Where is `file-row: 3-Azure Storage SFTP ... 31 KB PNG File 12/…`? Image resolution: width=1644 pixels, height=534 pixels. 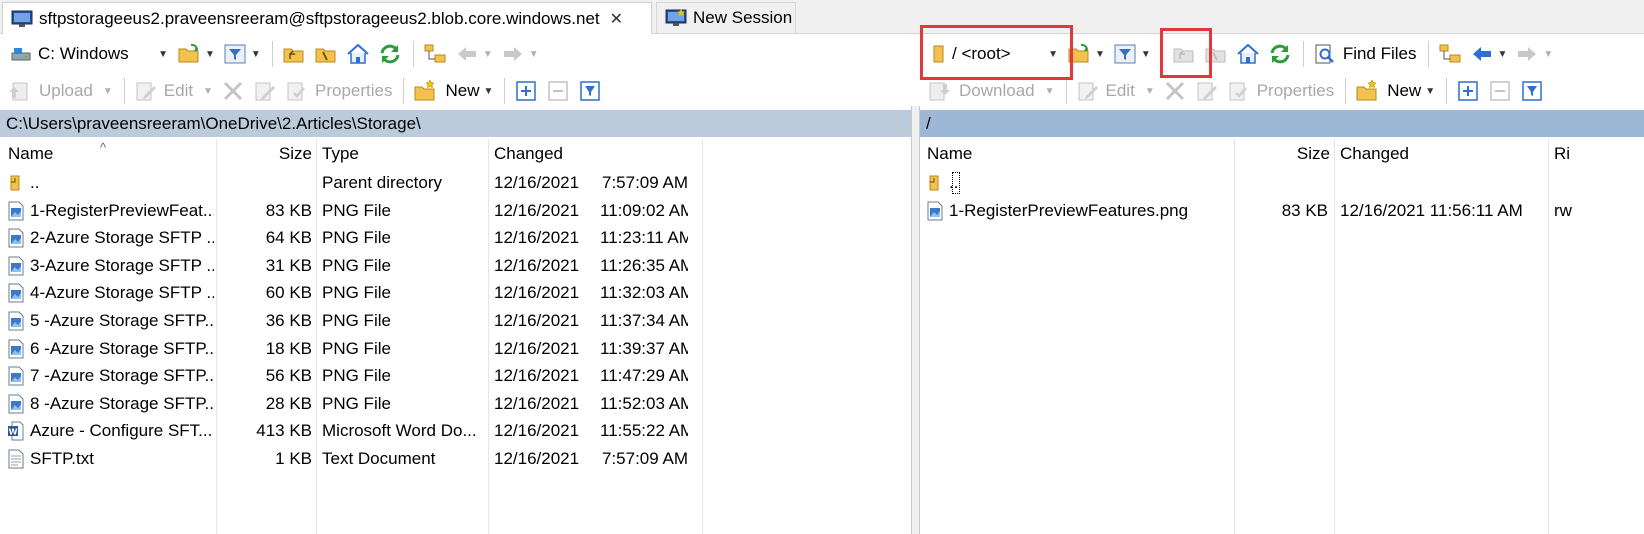 file-row: 3-Azure Storage SFTP ... 31 KB PNG File 12/… is located at coordinates (455, 266).